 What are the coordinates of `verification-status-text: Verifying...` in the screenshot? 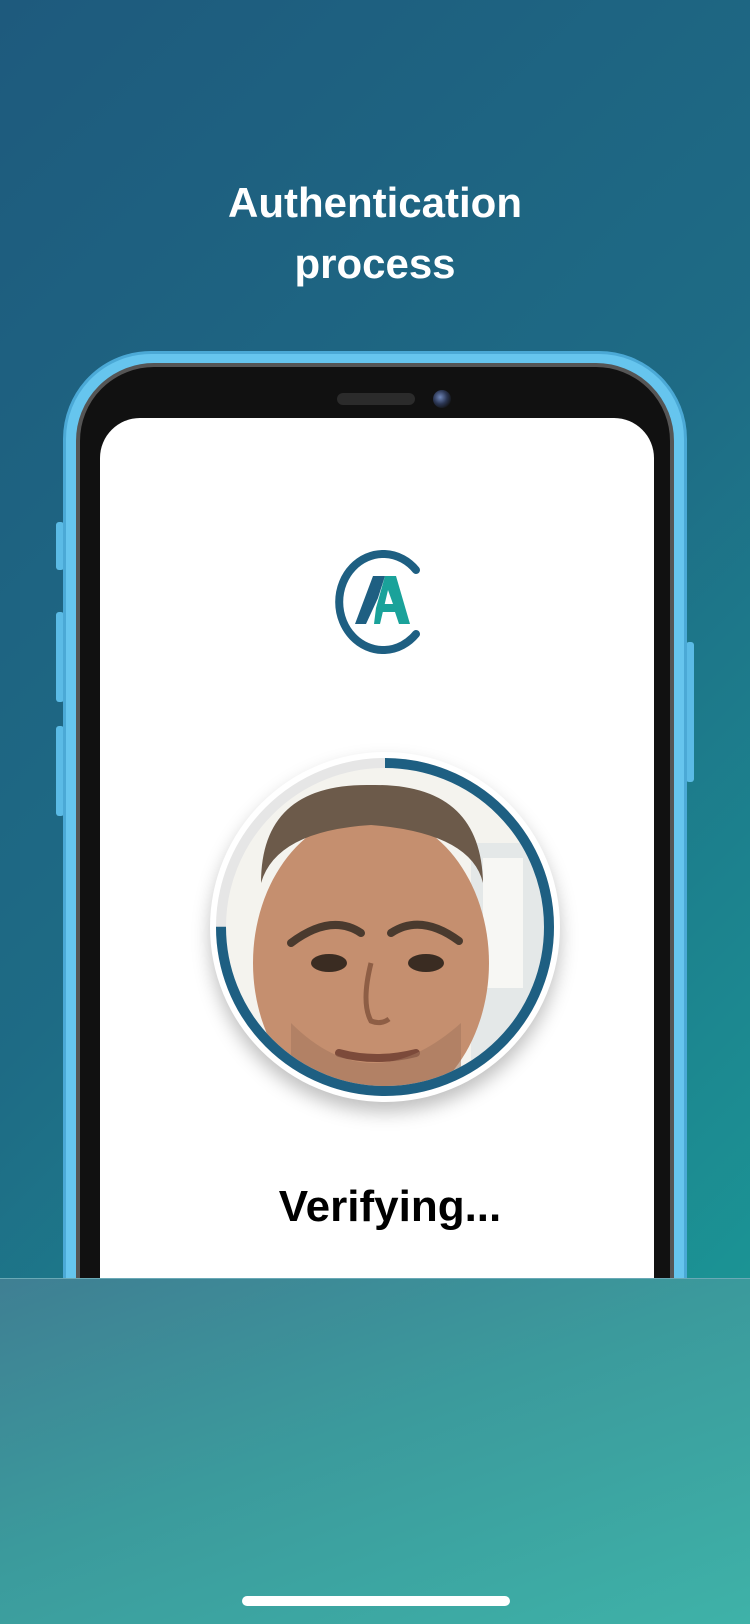 It's located at (390, 1206).